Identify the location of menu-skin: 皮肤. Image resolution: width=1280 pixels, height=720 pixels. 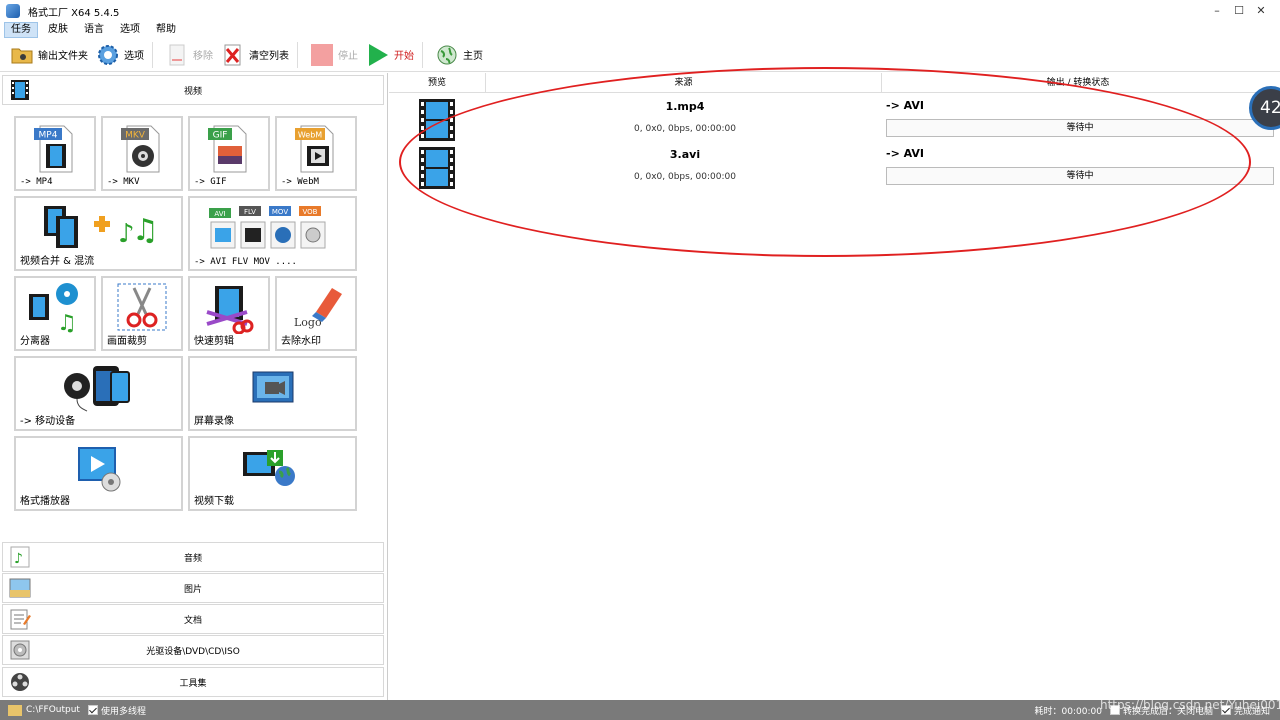
(58, 30).